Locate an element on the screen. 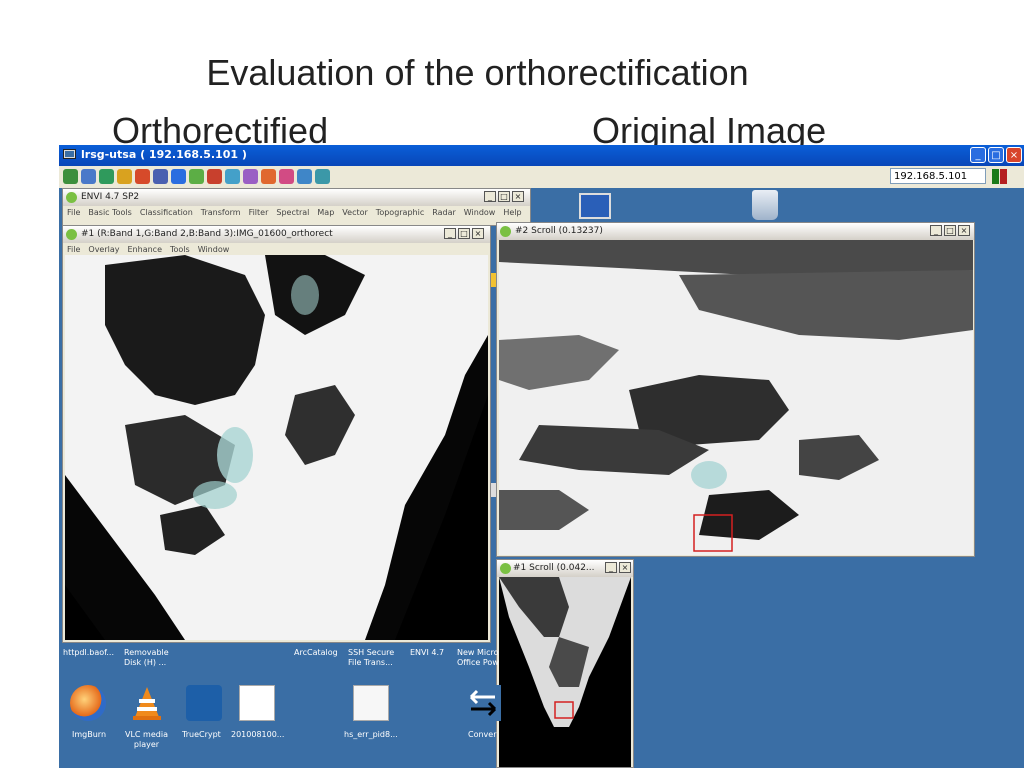 The height and width of the screenshot is (768, 1024). zoom-icon is located at coordinates (304, 176).